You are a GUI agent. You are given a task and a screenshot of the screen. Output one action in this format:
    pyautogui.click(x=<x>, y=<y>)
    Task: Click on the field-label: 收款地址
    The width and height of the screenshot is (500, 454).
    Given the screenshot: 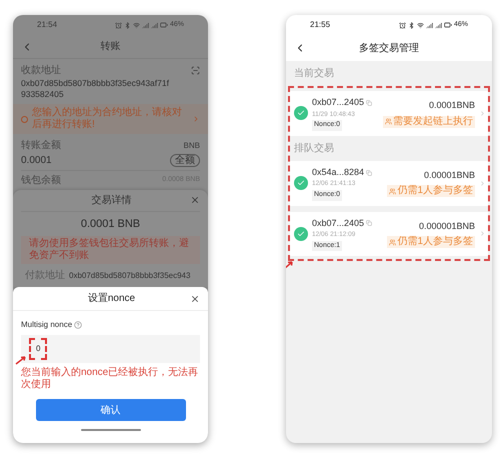 What is the action you would take?
    pyautogui.click(x=41, y=71)
    